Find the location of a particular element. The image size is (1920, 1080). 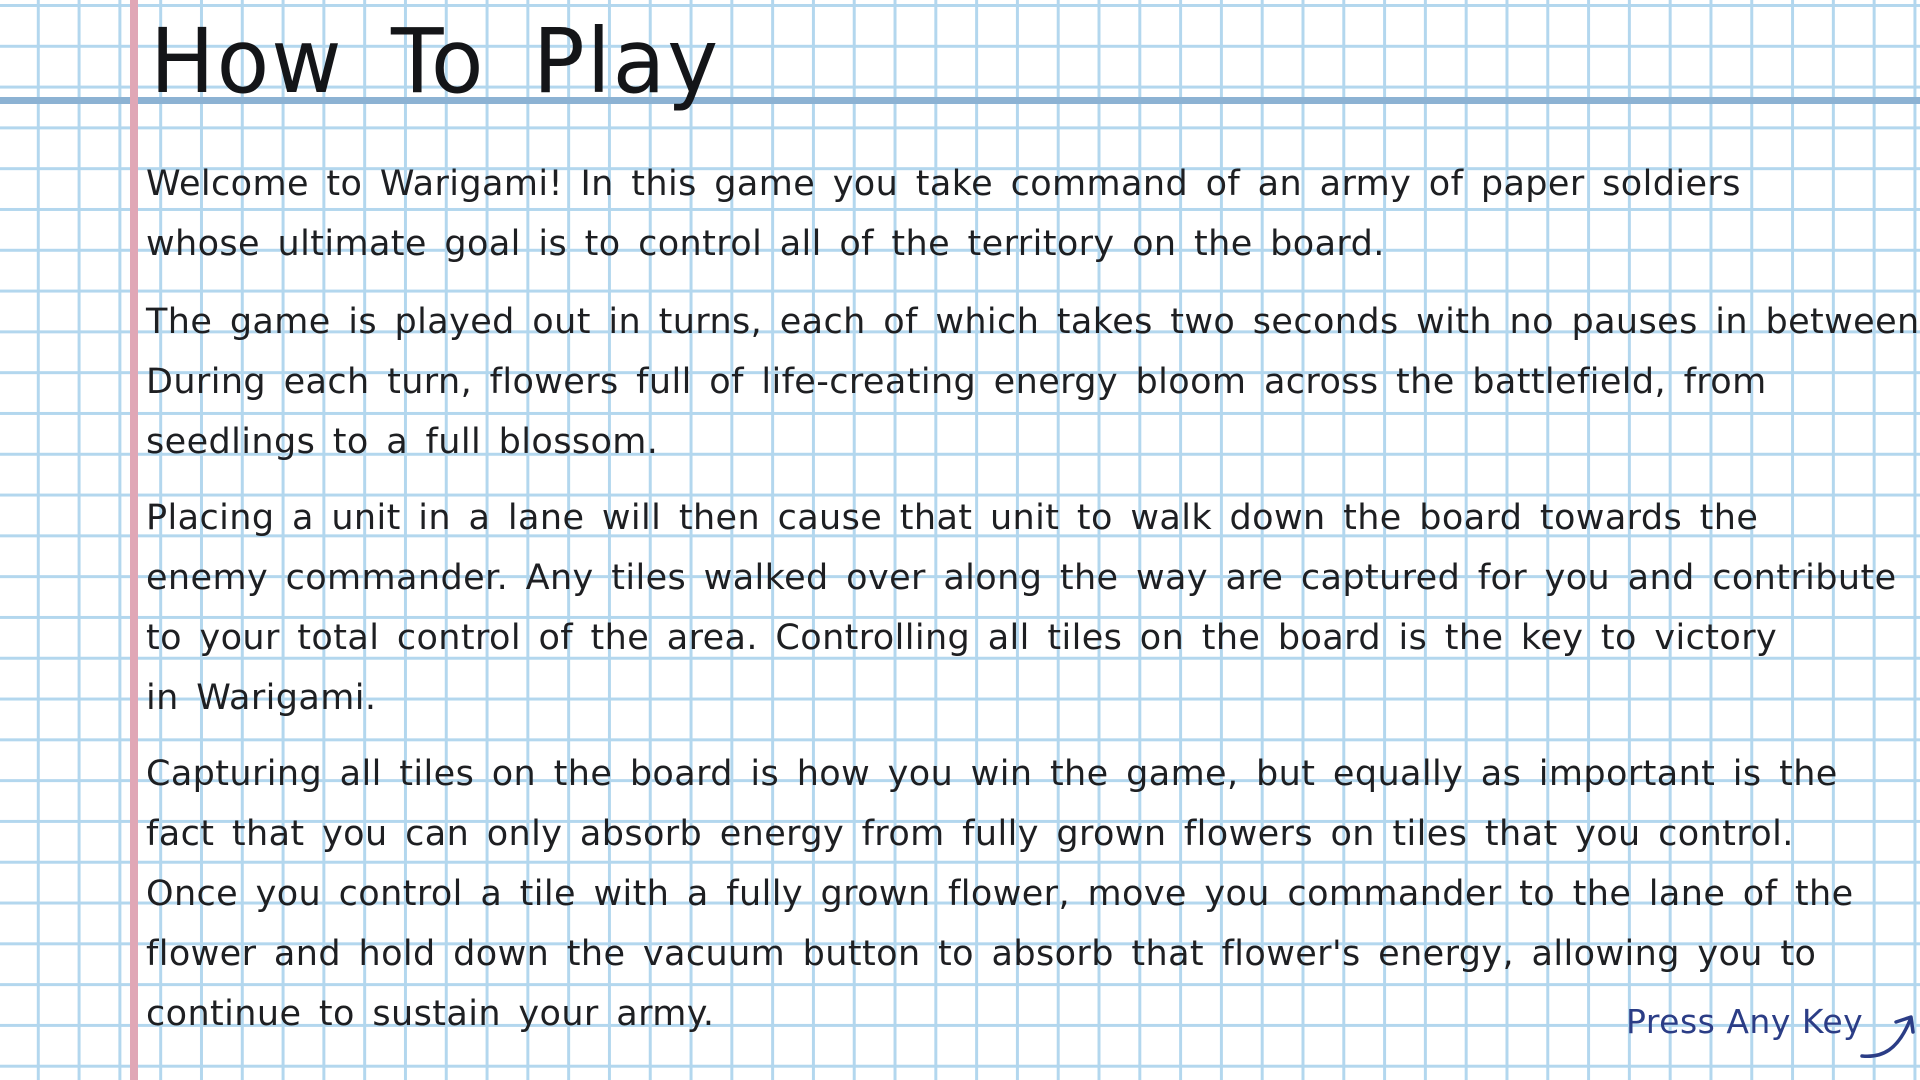

paragraph-line: in Warigami. is located at coordinates (261, 698).